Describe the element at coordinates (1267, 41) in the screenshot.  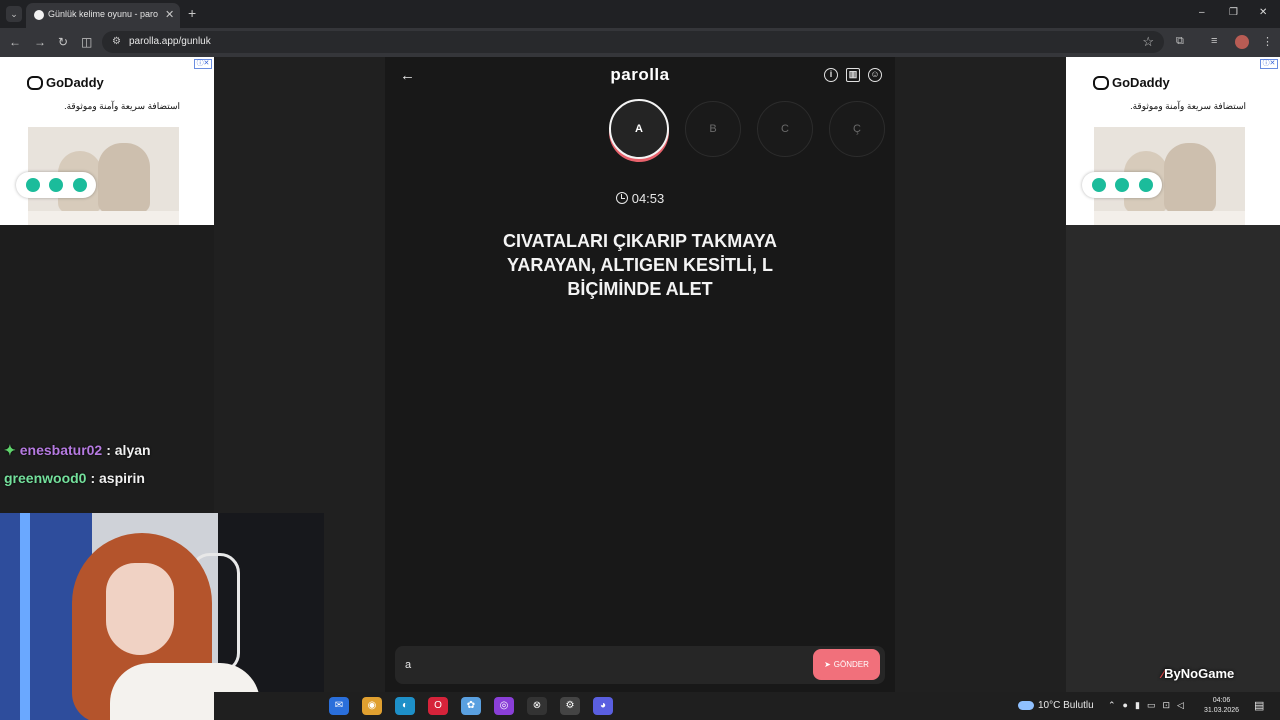
I see `menu-icon: ⋮` at that location.